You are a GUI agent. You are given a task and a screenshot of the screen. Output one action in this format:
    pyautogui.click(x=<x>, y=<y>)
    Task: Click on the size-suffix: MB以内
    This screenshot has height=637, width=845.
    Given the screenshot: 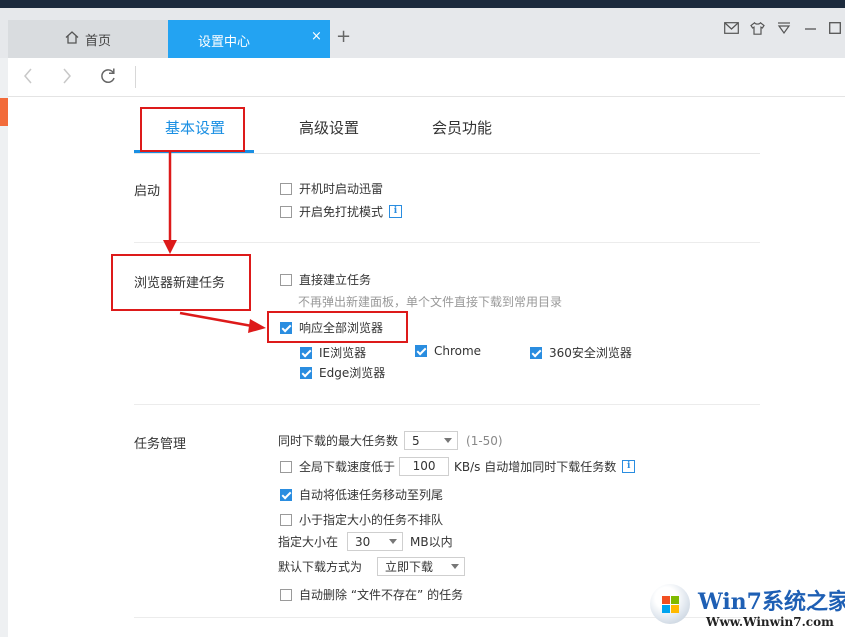 What is the action you would take?
    pyautogui.click(x=431, y=542)
    